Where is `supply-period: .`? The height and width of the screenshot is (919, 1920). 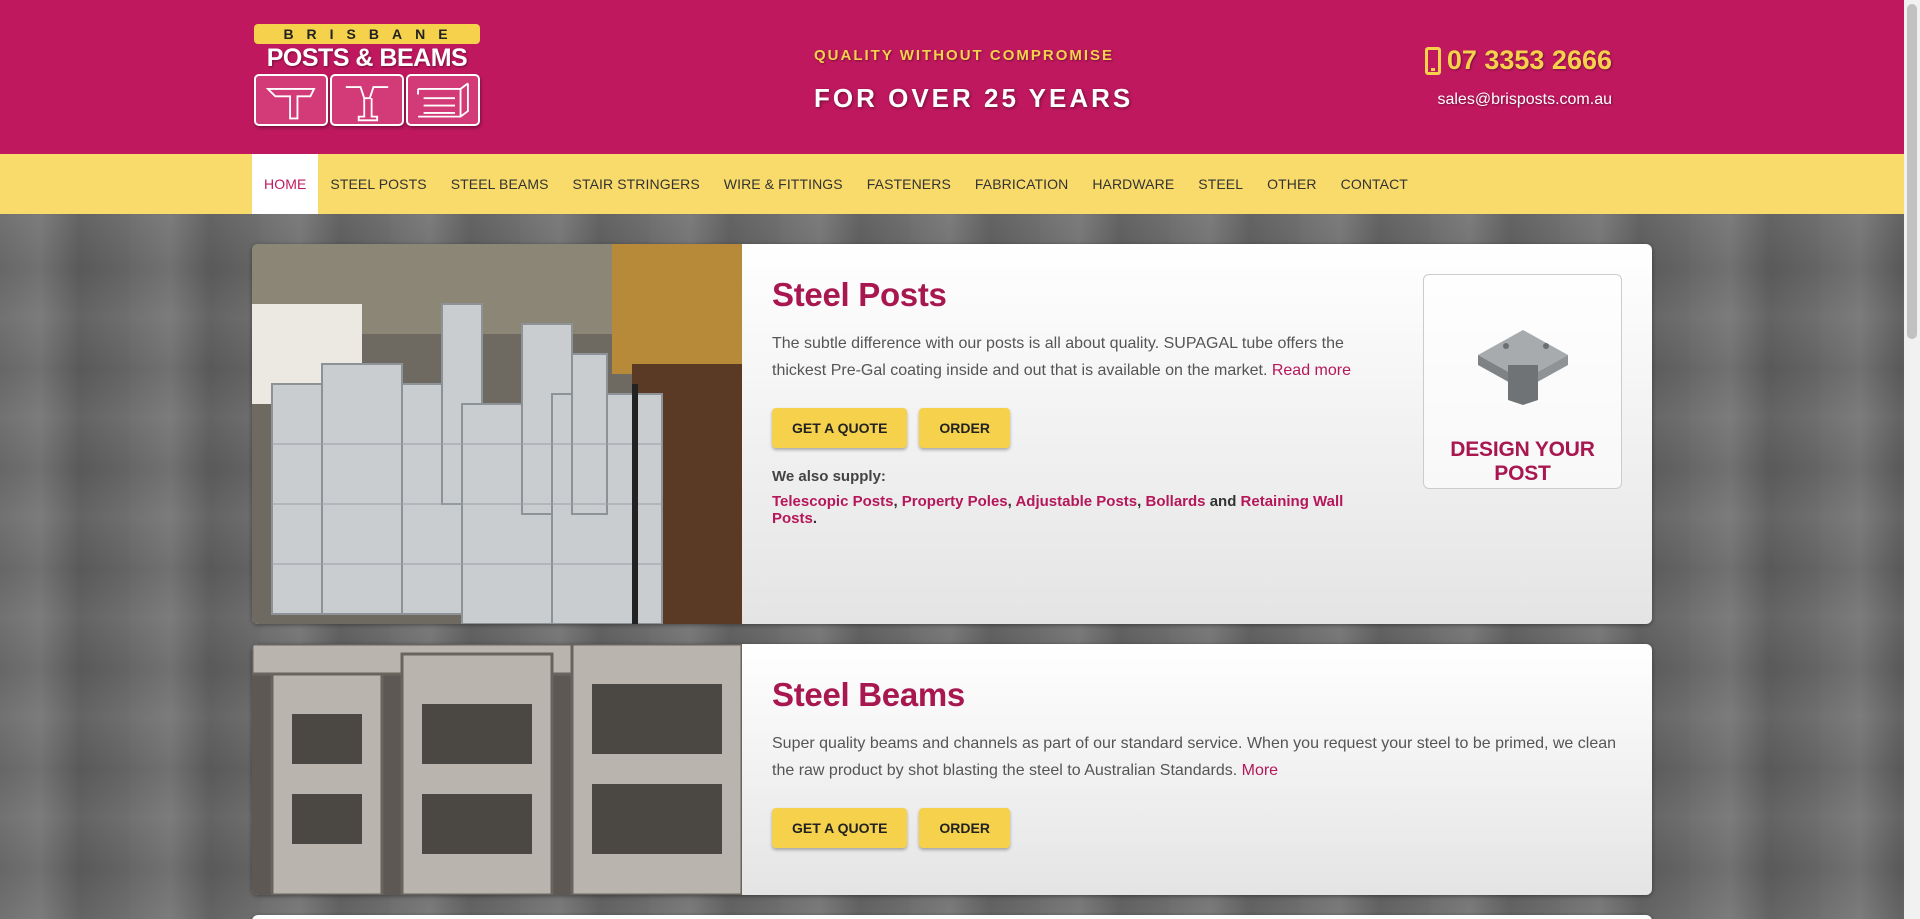
supply-period: . is located at coordinates (815, 518).